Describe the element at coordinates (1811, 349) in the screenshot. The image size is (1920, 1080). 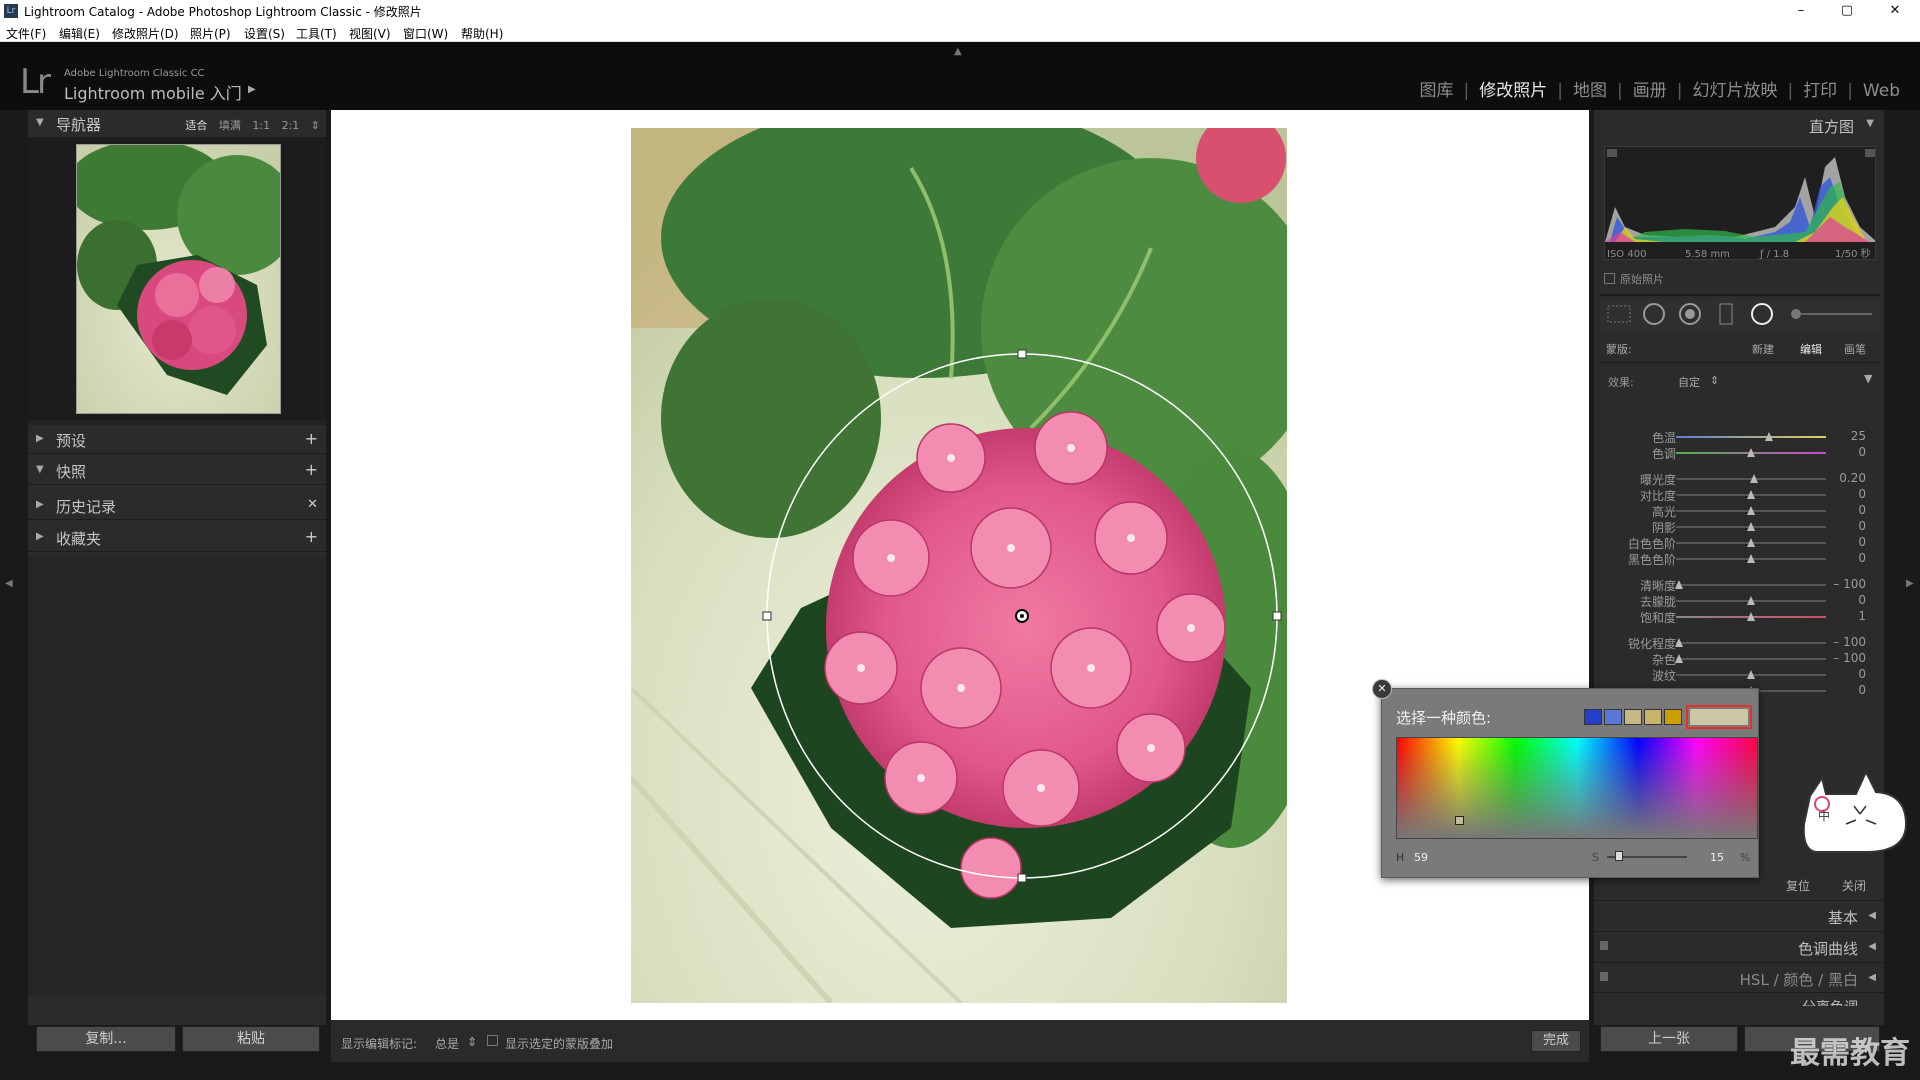
I see `mask-edit-button: 编辑` at that location.